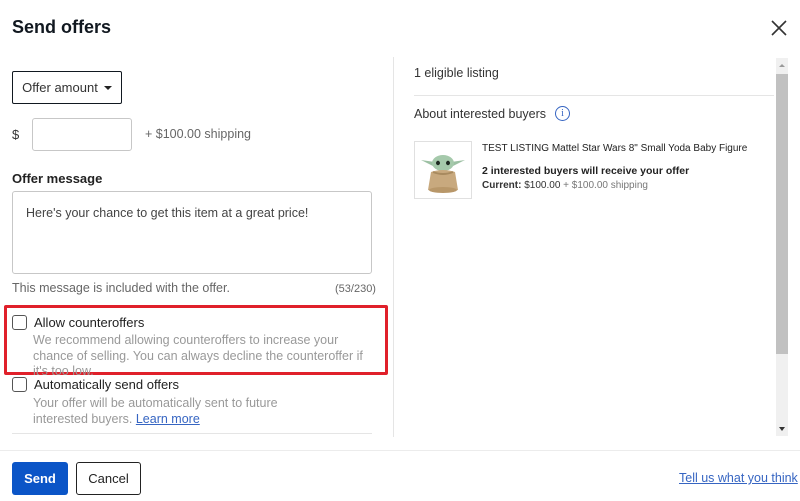 The width and height of the screenshot is (800, 501). I want to click on info-icon: i, so click(563, 113).